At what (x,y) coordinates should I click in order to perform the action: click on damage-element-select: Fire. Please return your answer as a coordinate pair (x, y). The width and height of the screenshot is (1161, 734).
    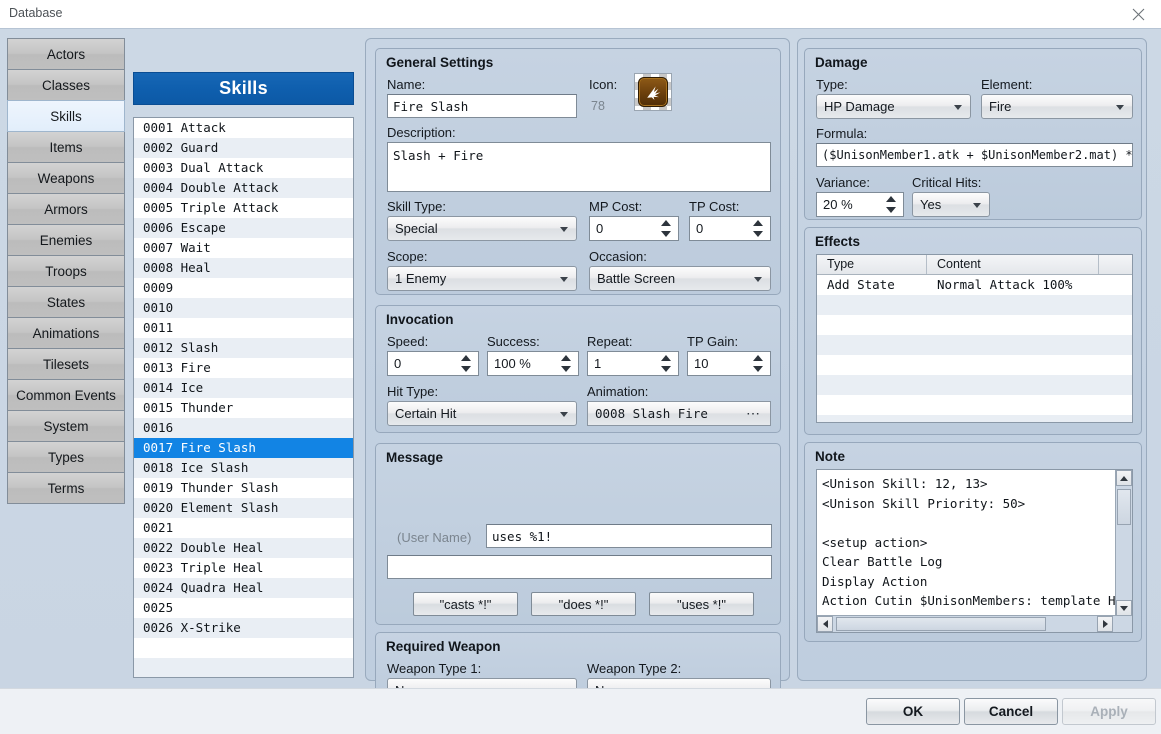
    Looking at the image, I should click on (1057, 106).